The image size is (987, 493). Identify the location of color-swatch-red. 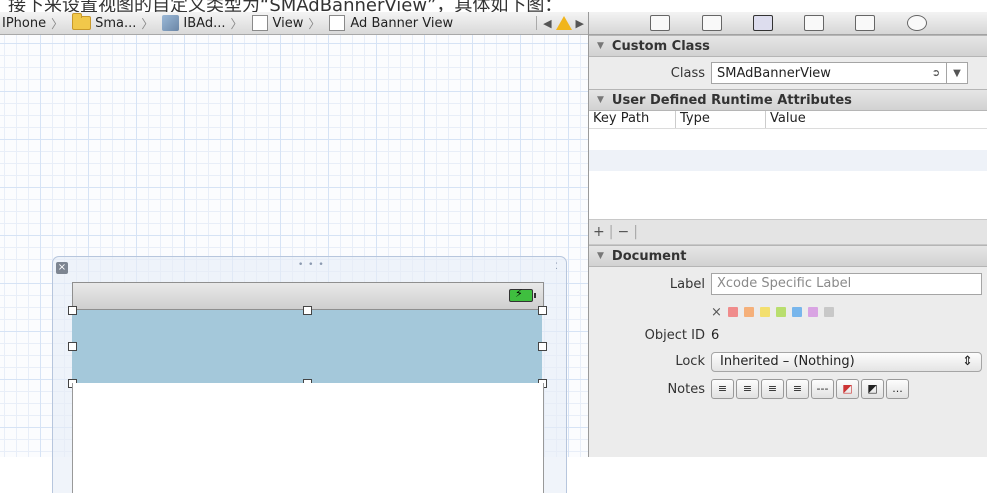
(732, 312).